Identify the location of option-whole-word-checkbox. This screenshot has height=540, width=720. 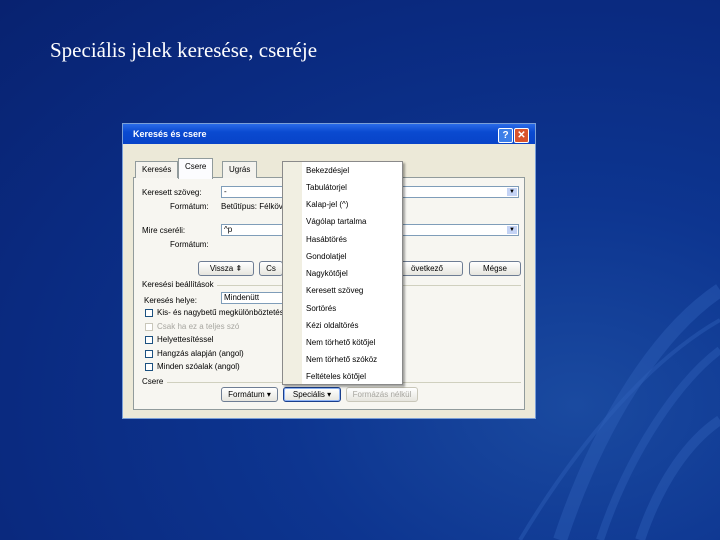
(149, 327).